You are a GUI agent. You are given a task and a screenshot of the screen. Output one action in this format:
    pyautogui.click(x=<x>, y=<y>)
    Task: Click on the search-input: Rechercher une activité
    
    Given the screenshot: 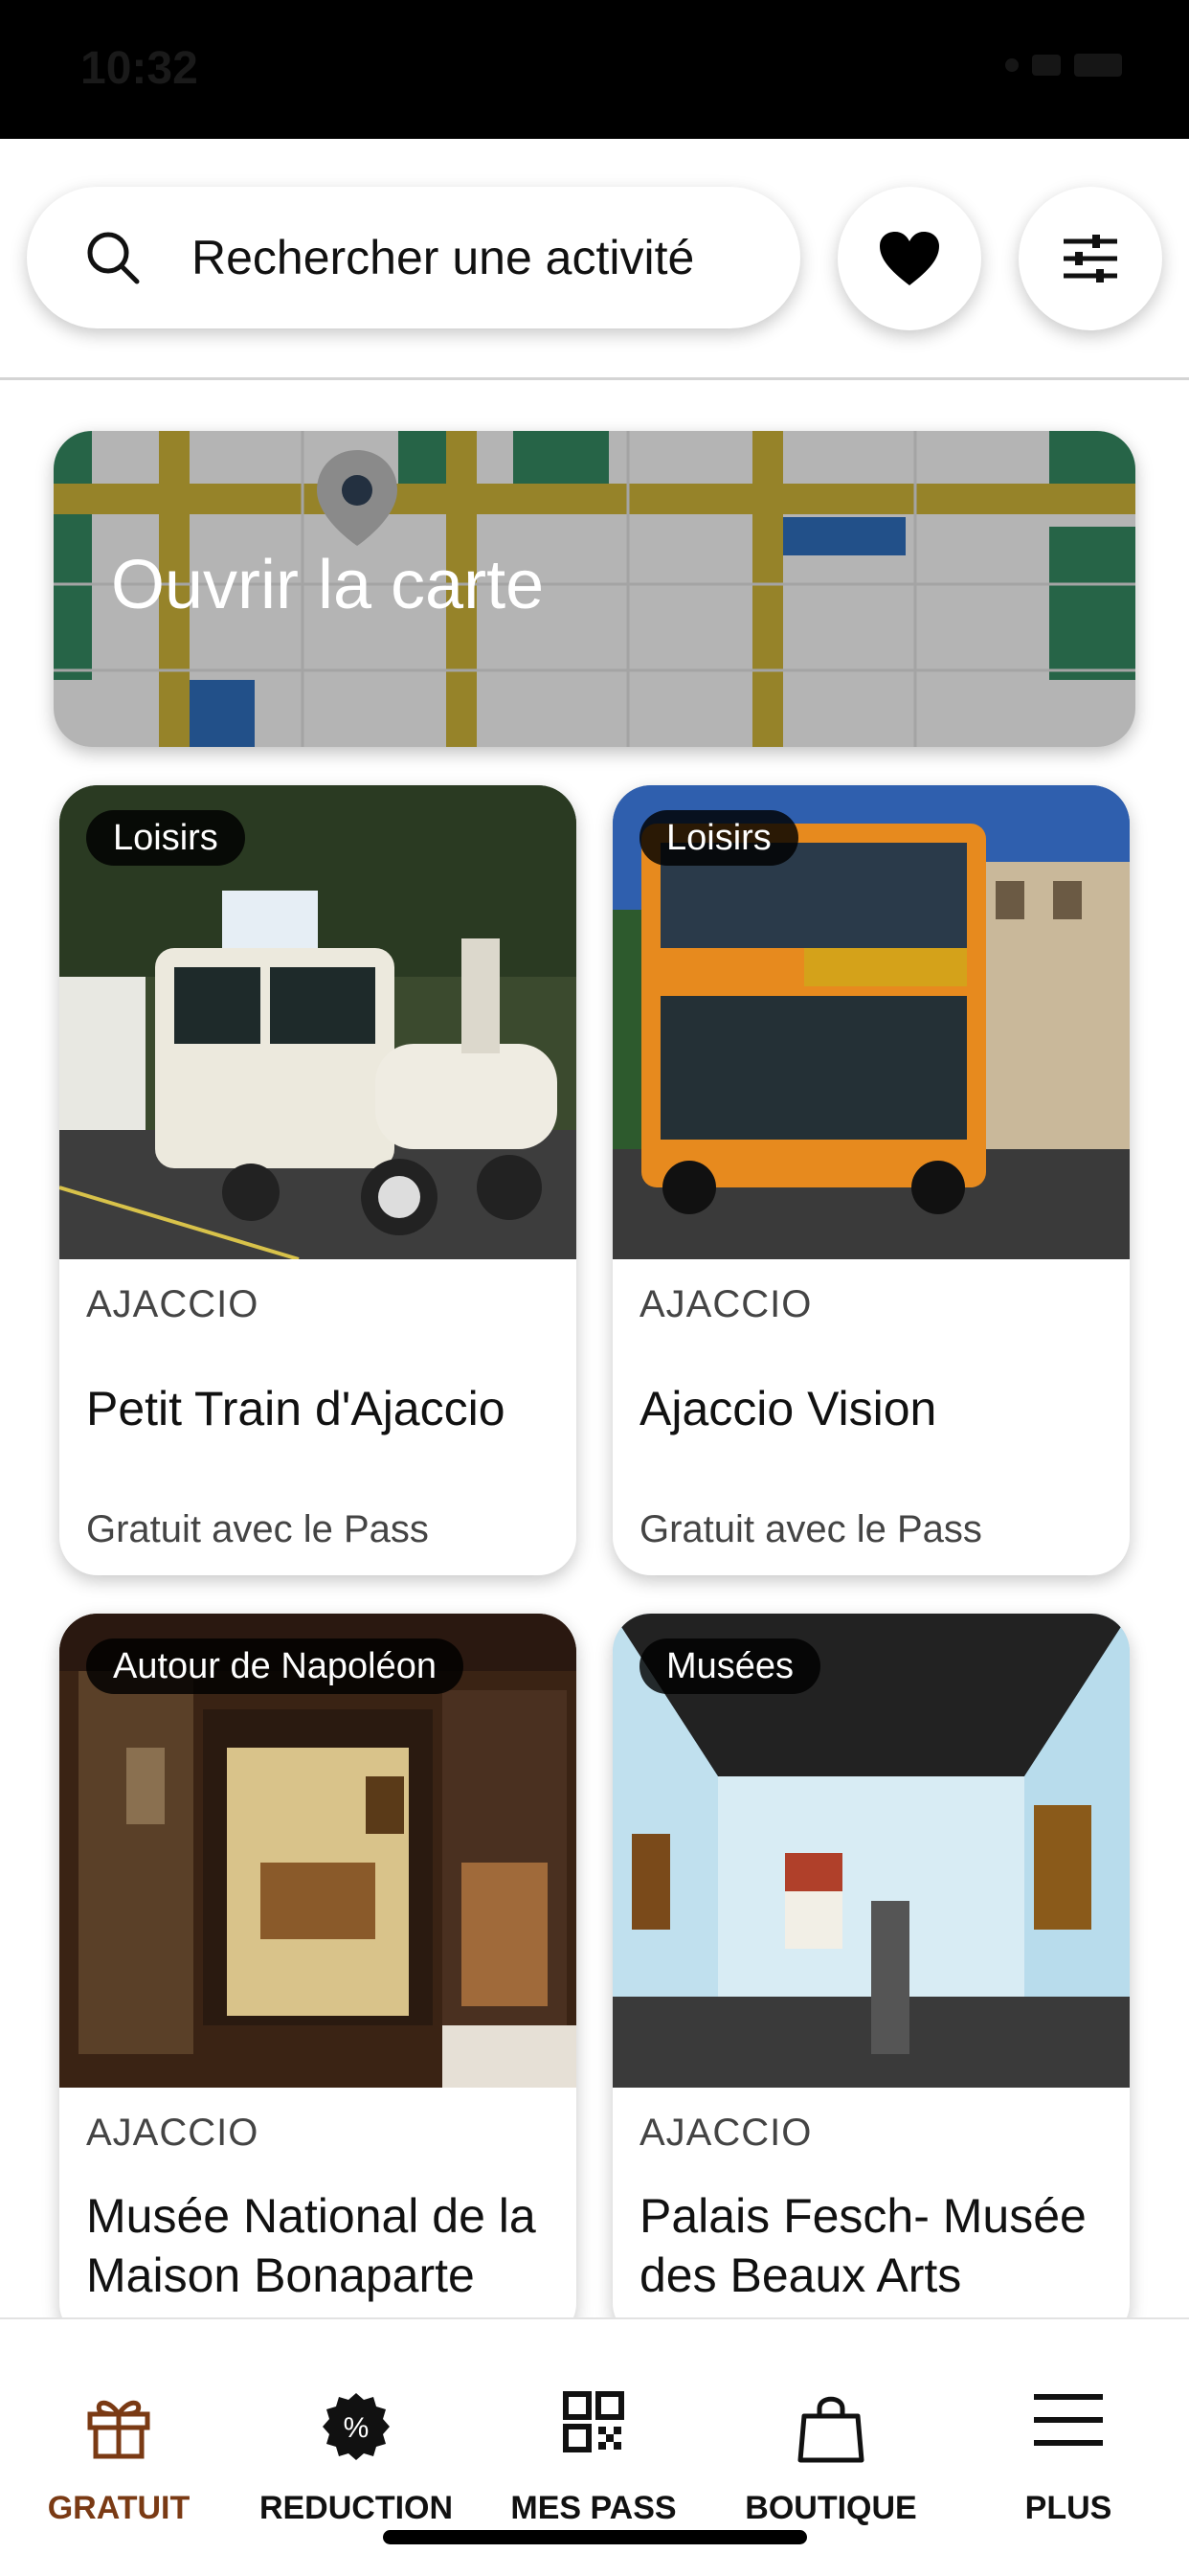 What is the action you would take?
    pyautogui.click(x=413, y=257)
    